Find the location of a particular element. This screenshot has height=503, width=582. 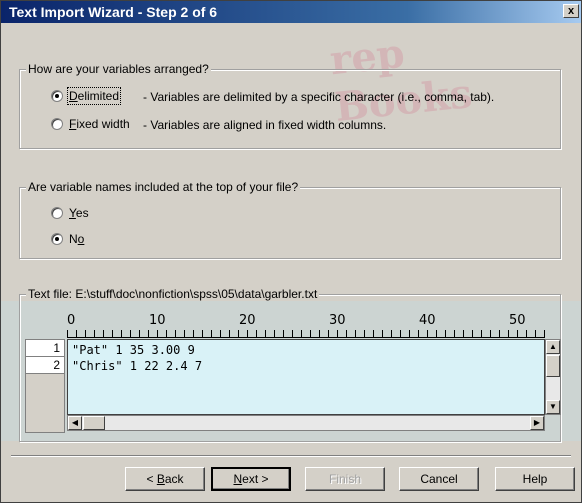

title-bar: Text Import Wizard - Step 2 of 6 x is located at coordinates (291, 12).